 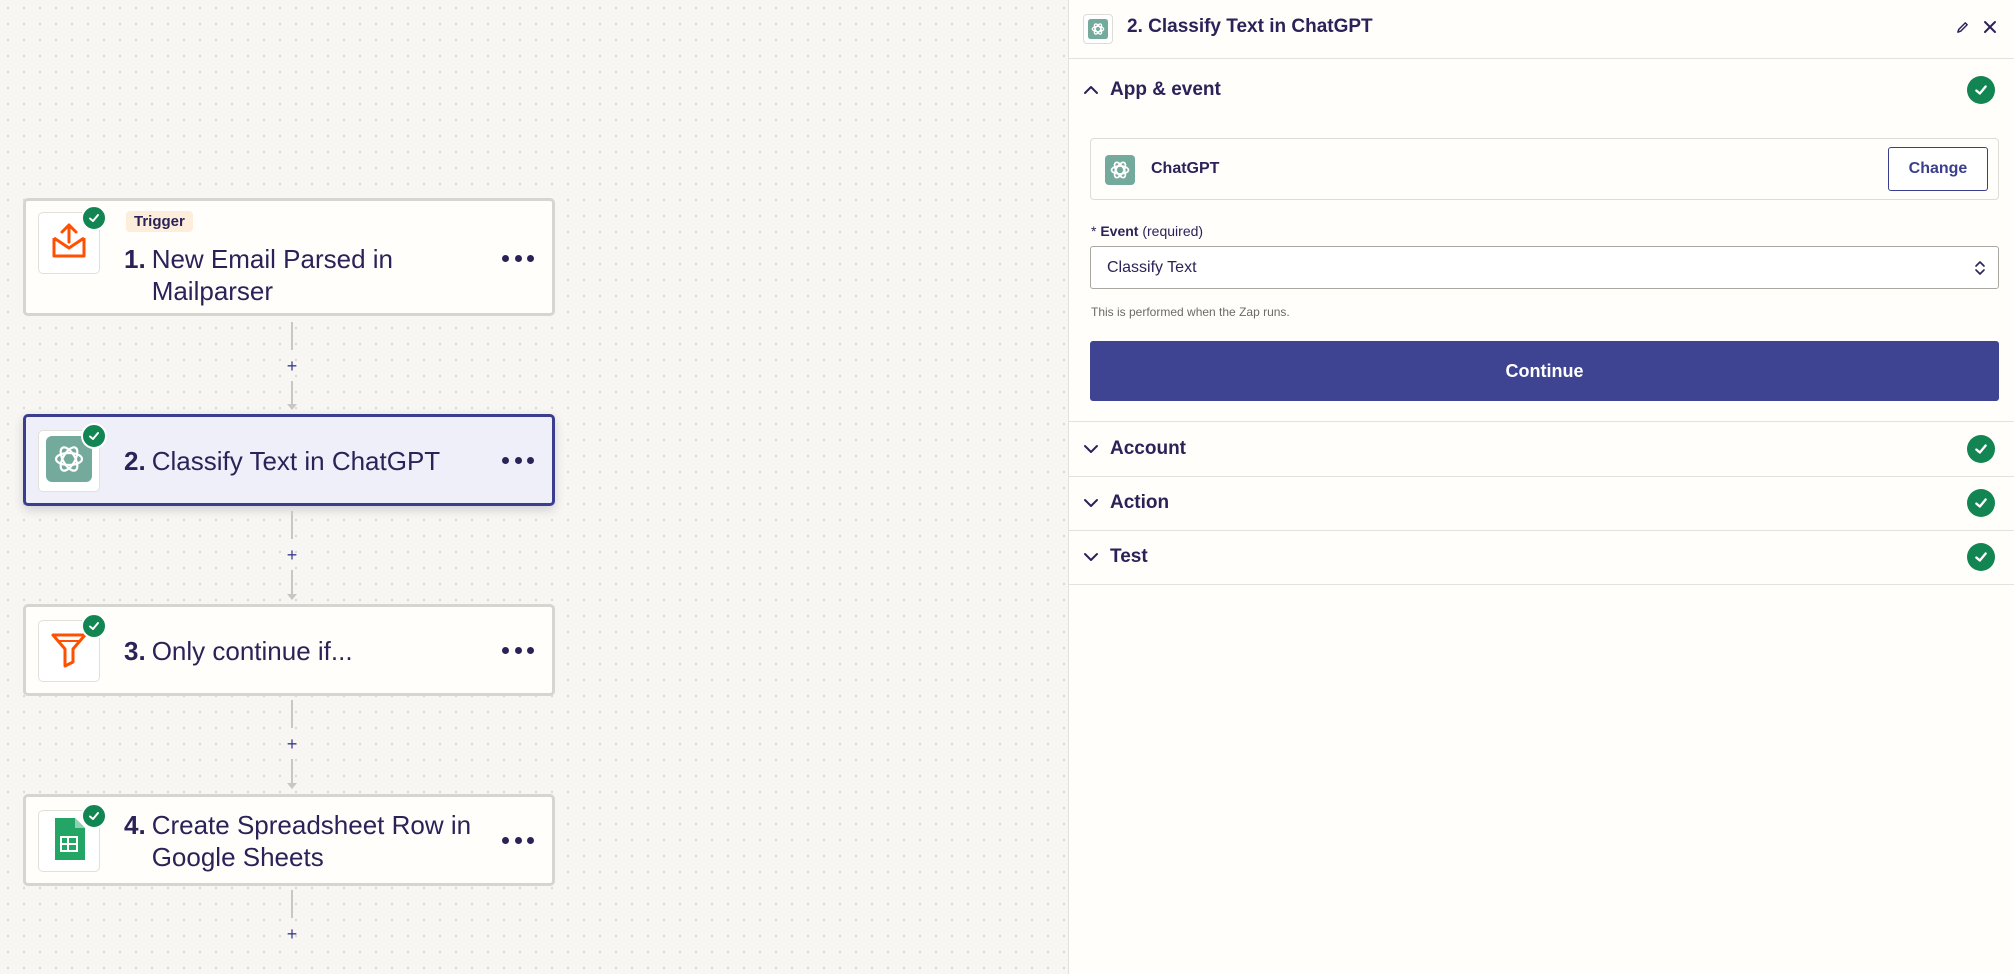 What do you see at coordinates (135, 825) in the screenshot?
I see `step-number: 4.` at bounding box center [135, 825].